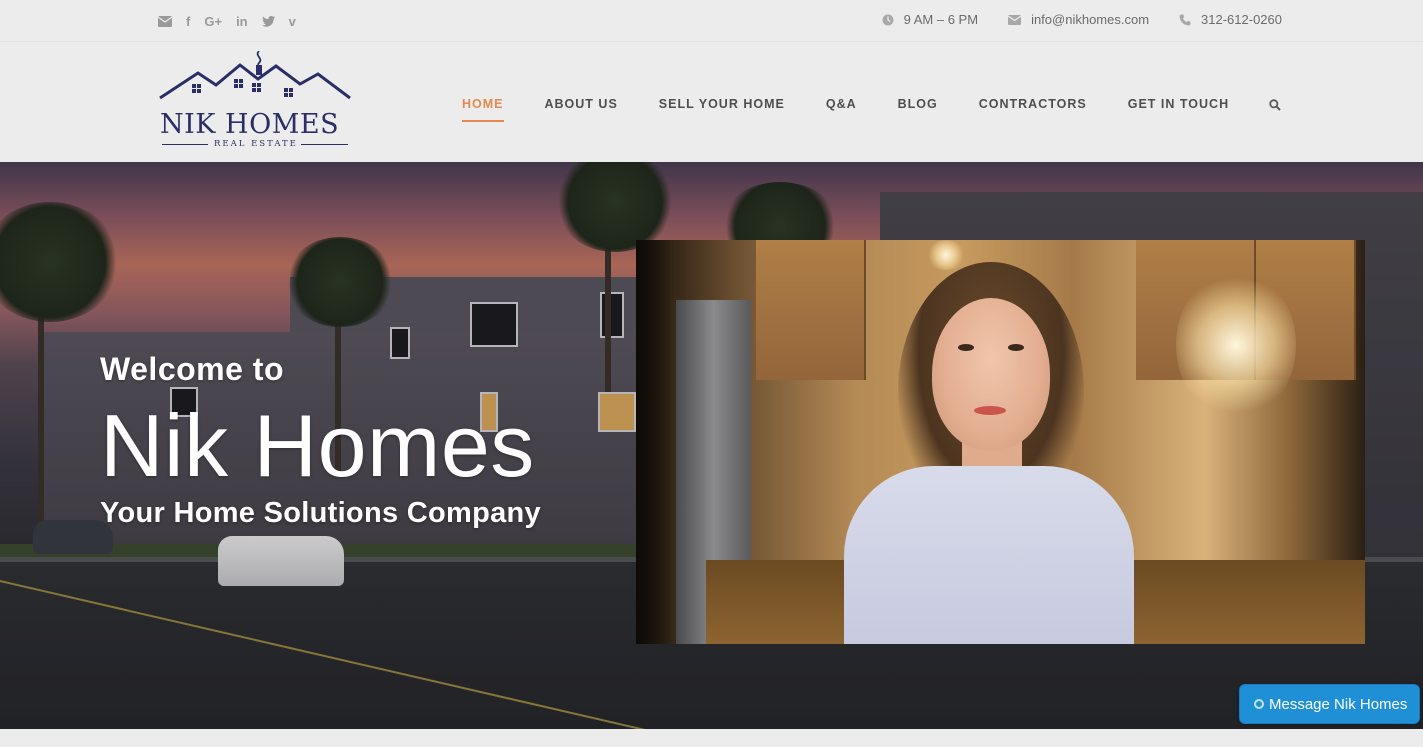  Describe the element at coordinates (722, 104) in the screenshot. I see `nav-item-sell-your-home: SELL YOUR HOME` at that location.